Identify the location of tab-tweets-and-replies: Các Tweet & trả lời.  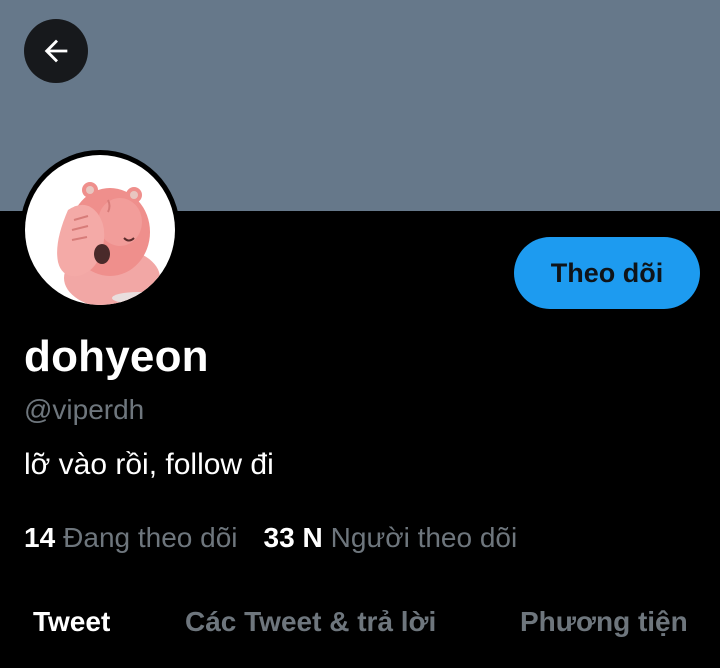
(310, 622).